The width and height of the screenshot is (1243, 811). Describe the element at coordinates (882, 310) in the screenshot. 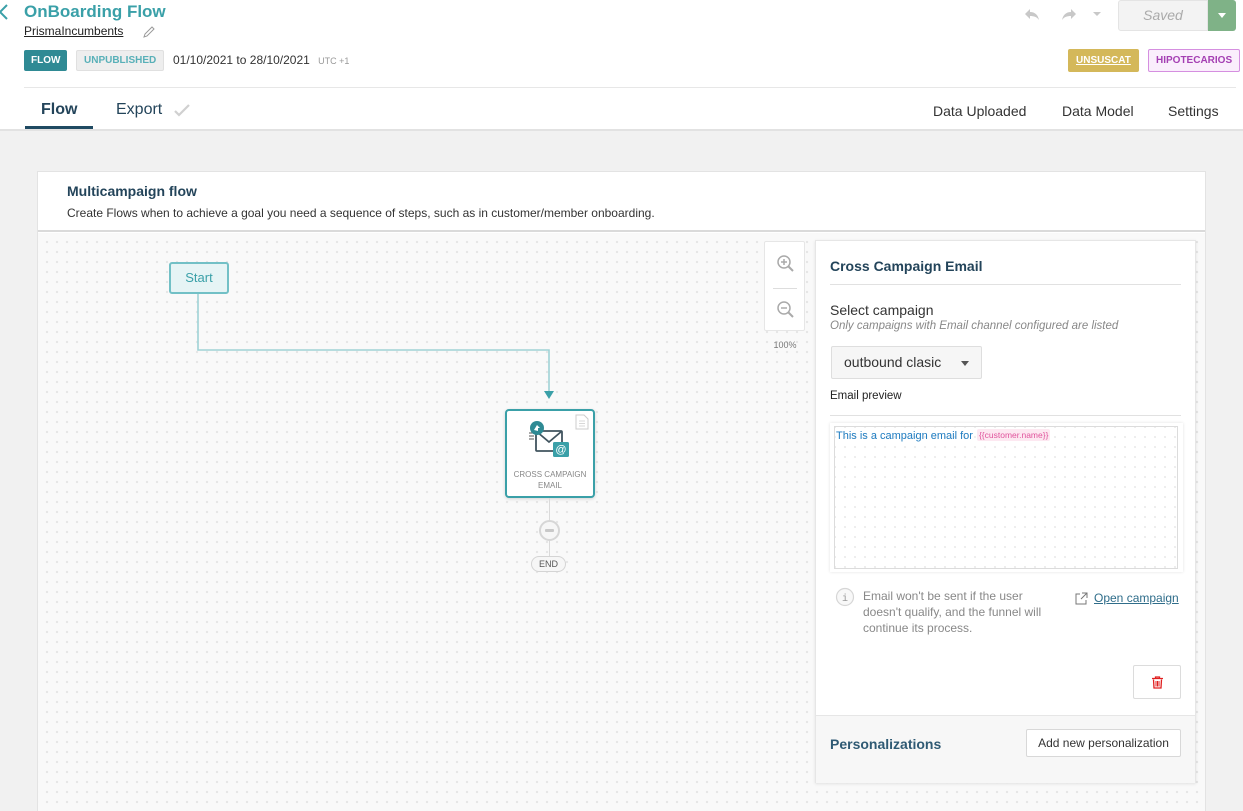

I see `select-campaign-label: Select campaign` at that location.